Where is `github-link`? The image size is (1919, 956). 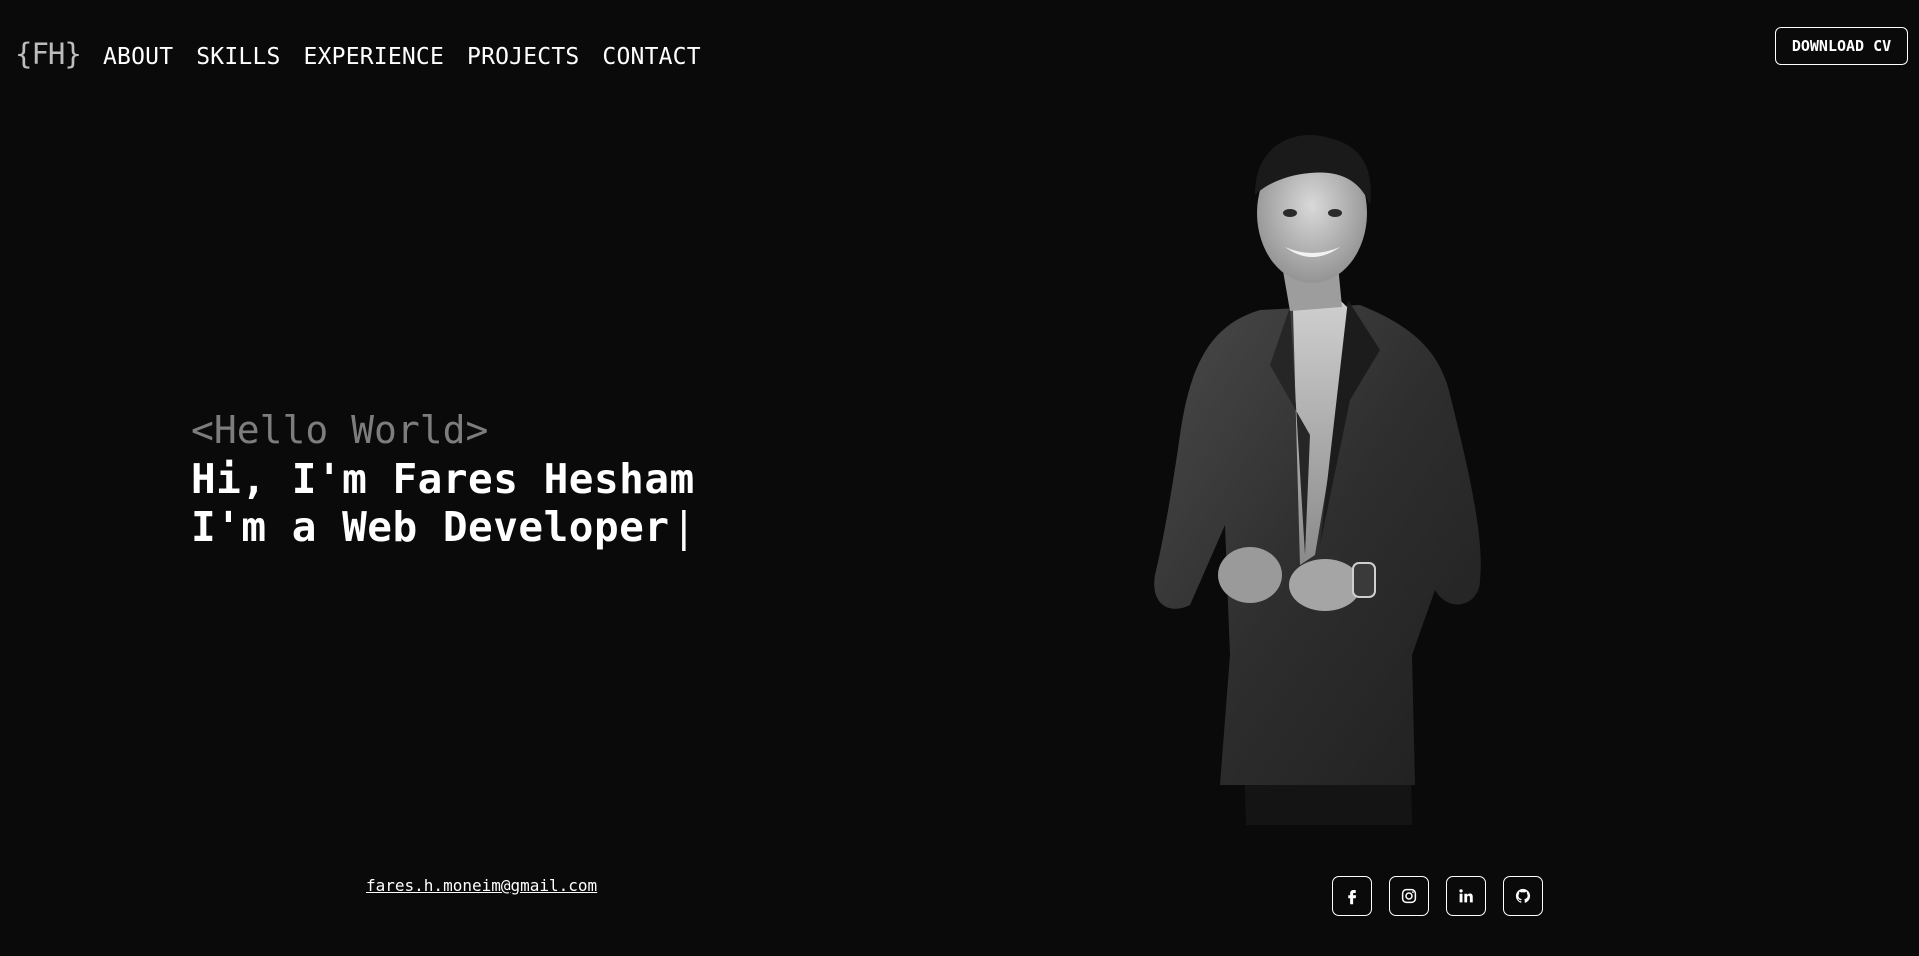 github-link is located at coordinates (1523, 896).